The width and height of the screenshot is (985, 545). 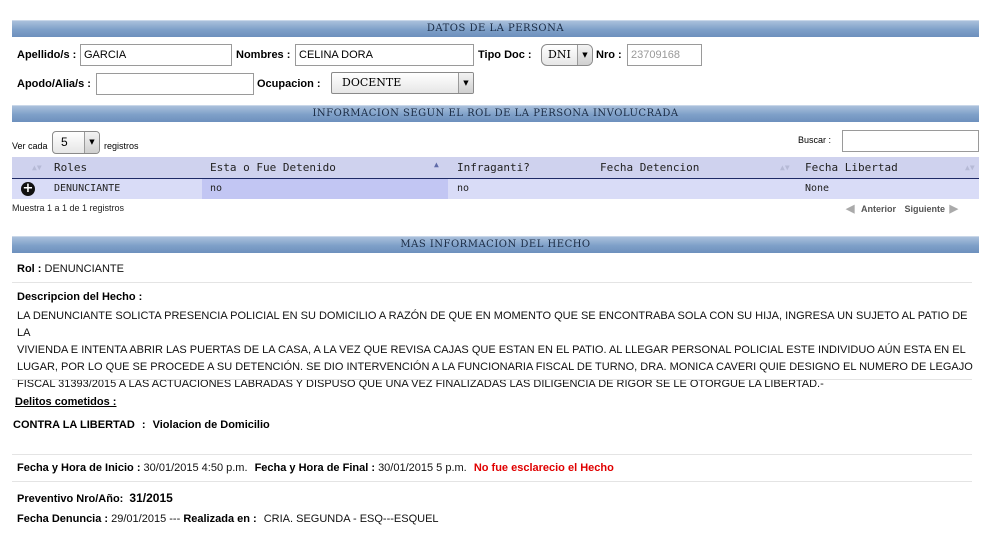 I want to click on preventivo-label: Preventivo Nro/Año:, so click(x=70, y=499).